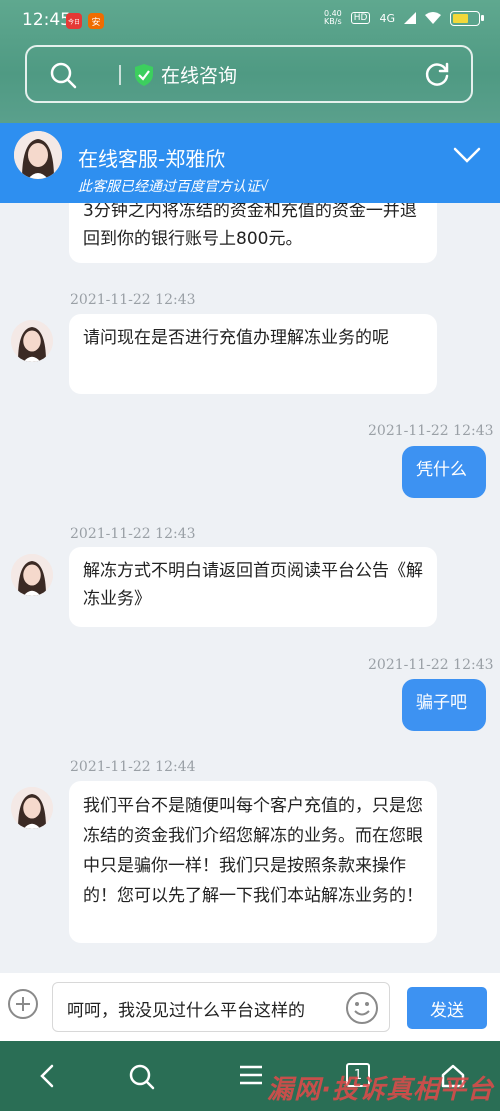 This screenshot has height=1111, width=500. I want to click on search-title: 在线咨询, so click(199, 76).